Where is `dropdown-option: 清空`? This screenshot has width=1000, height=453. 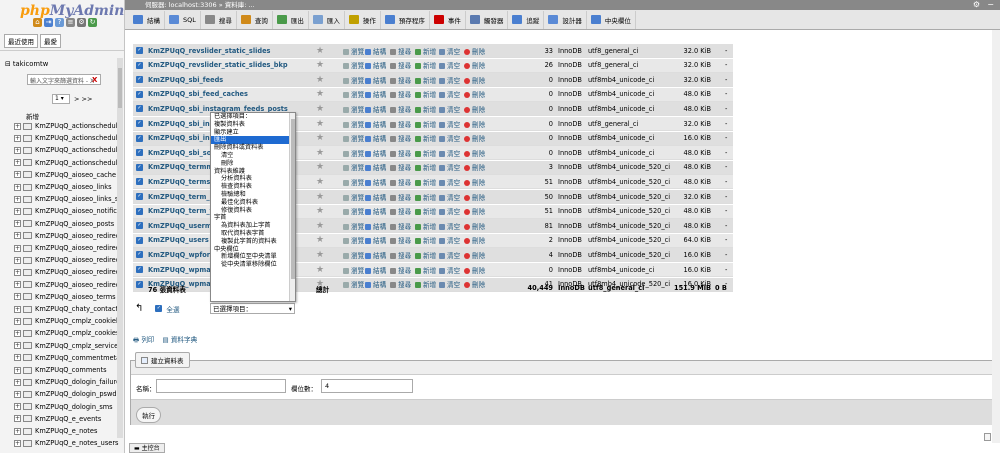
dropdown-option: 清空 is located at coordinates (253, 156).